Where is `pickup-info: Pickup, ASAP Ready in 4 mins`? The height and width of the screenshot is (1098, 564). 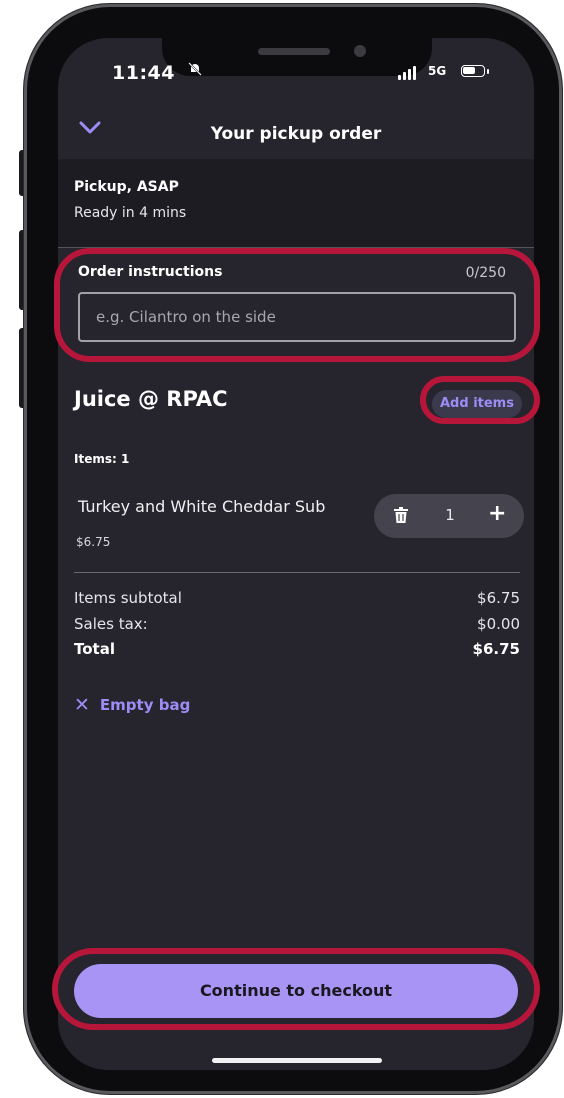 pickup-info: Pickup, ASAP Ready in 4 mins is located at coordinates (296, 203).